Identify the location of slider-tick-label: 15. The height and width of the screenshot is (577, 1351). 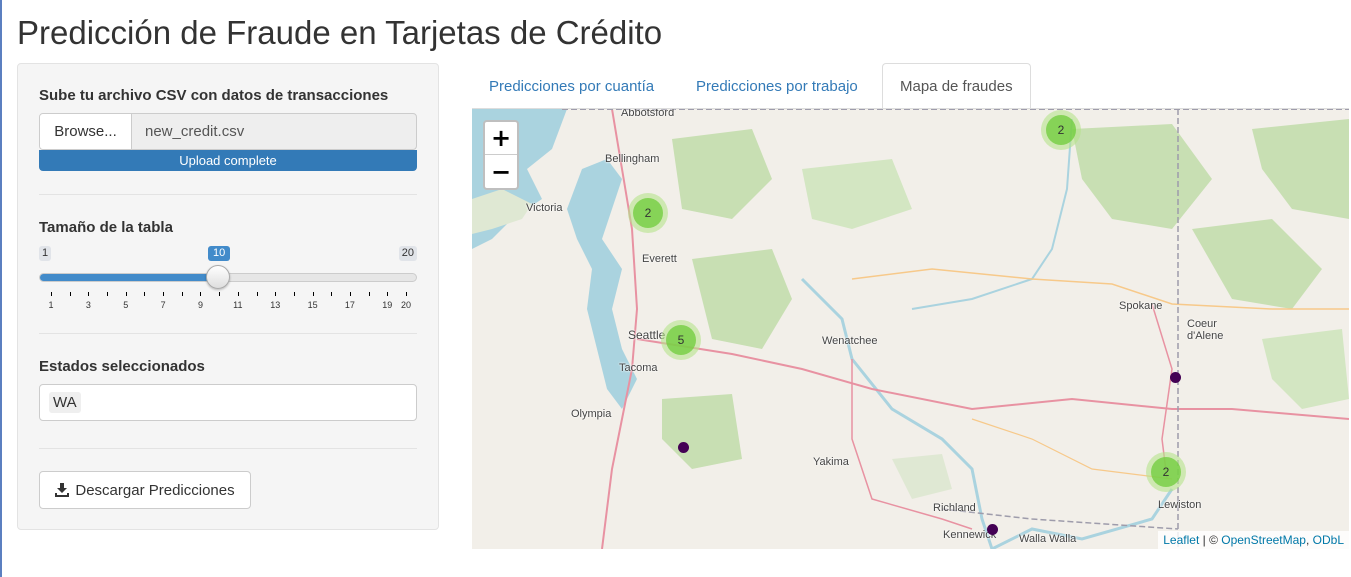
(312, 305).